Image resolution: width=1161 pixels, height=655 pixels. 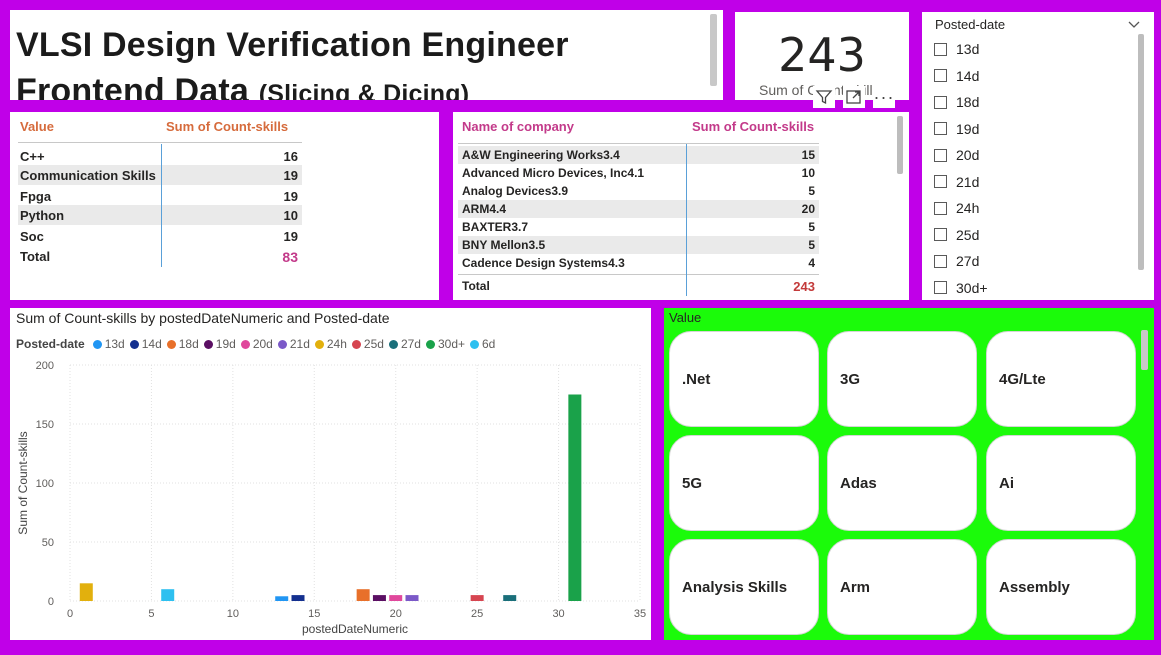 What do you see at coordinates (1006, 483) in the screenshot?
I see `value-button-label: Ai` at bounding box center [1006, 483].